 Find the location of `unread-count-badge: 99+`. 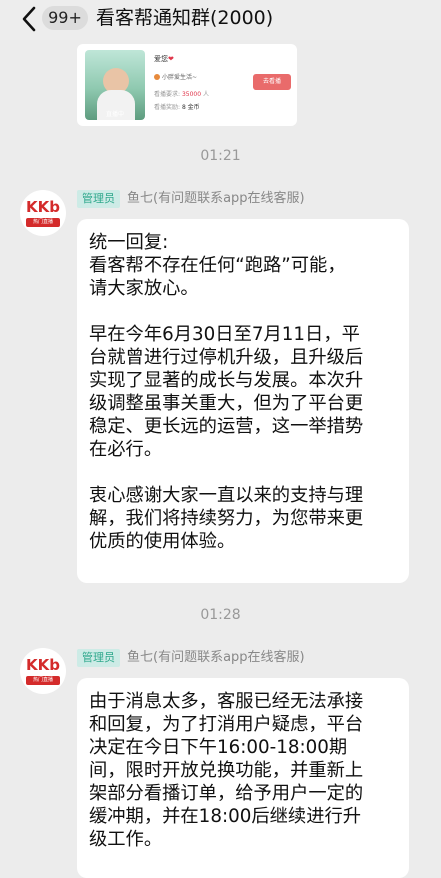

unread-count-badge: 99+ is located at coordinates (65, 18).